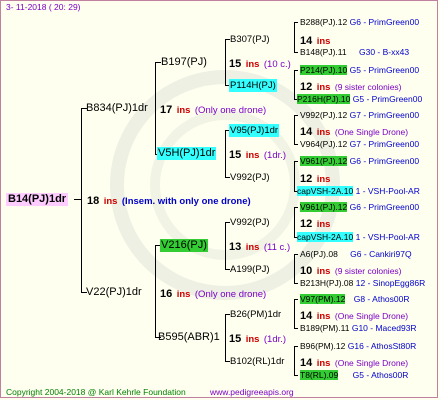 This screenshot has height=400, width=440. Describe the element at coordinates (384, 52) in the screenshot. I see `gen4-info: G30 - B-xx43` at that location.